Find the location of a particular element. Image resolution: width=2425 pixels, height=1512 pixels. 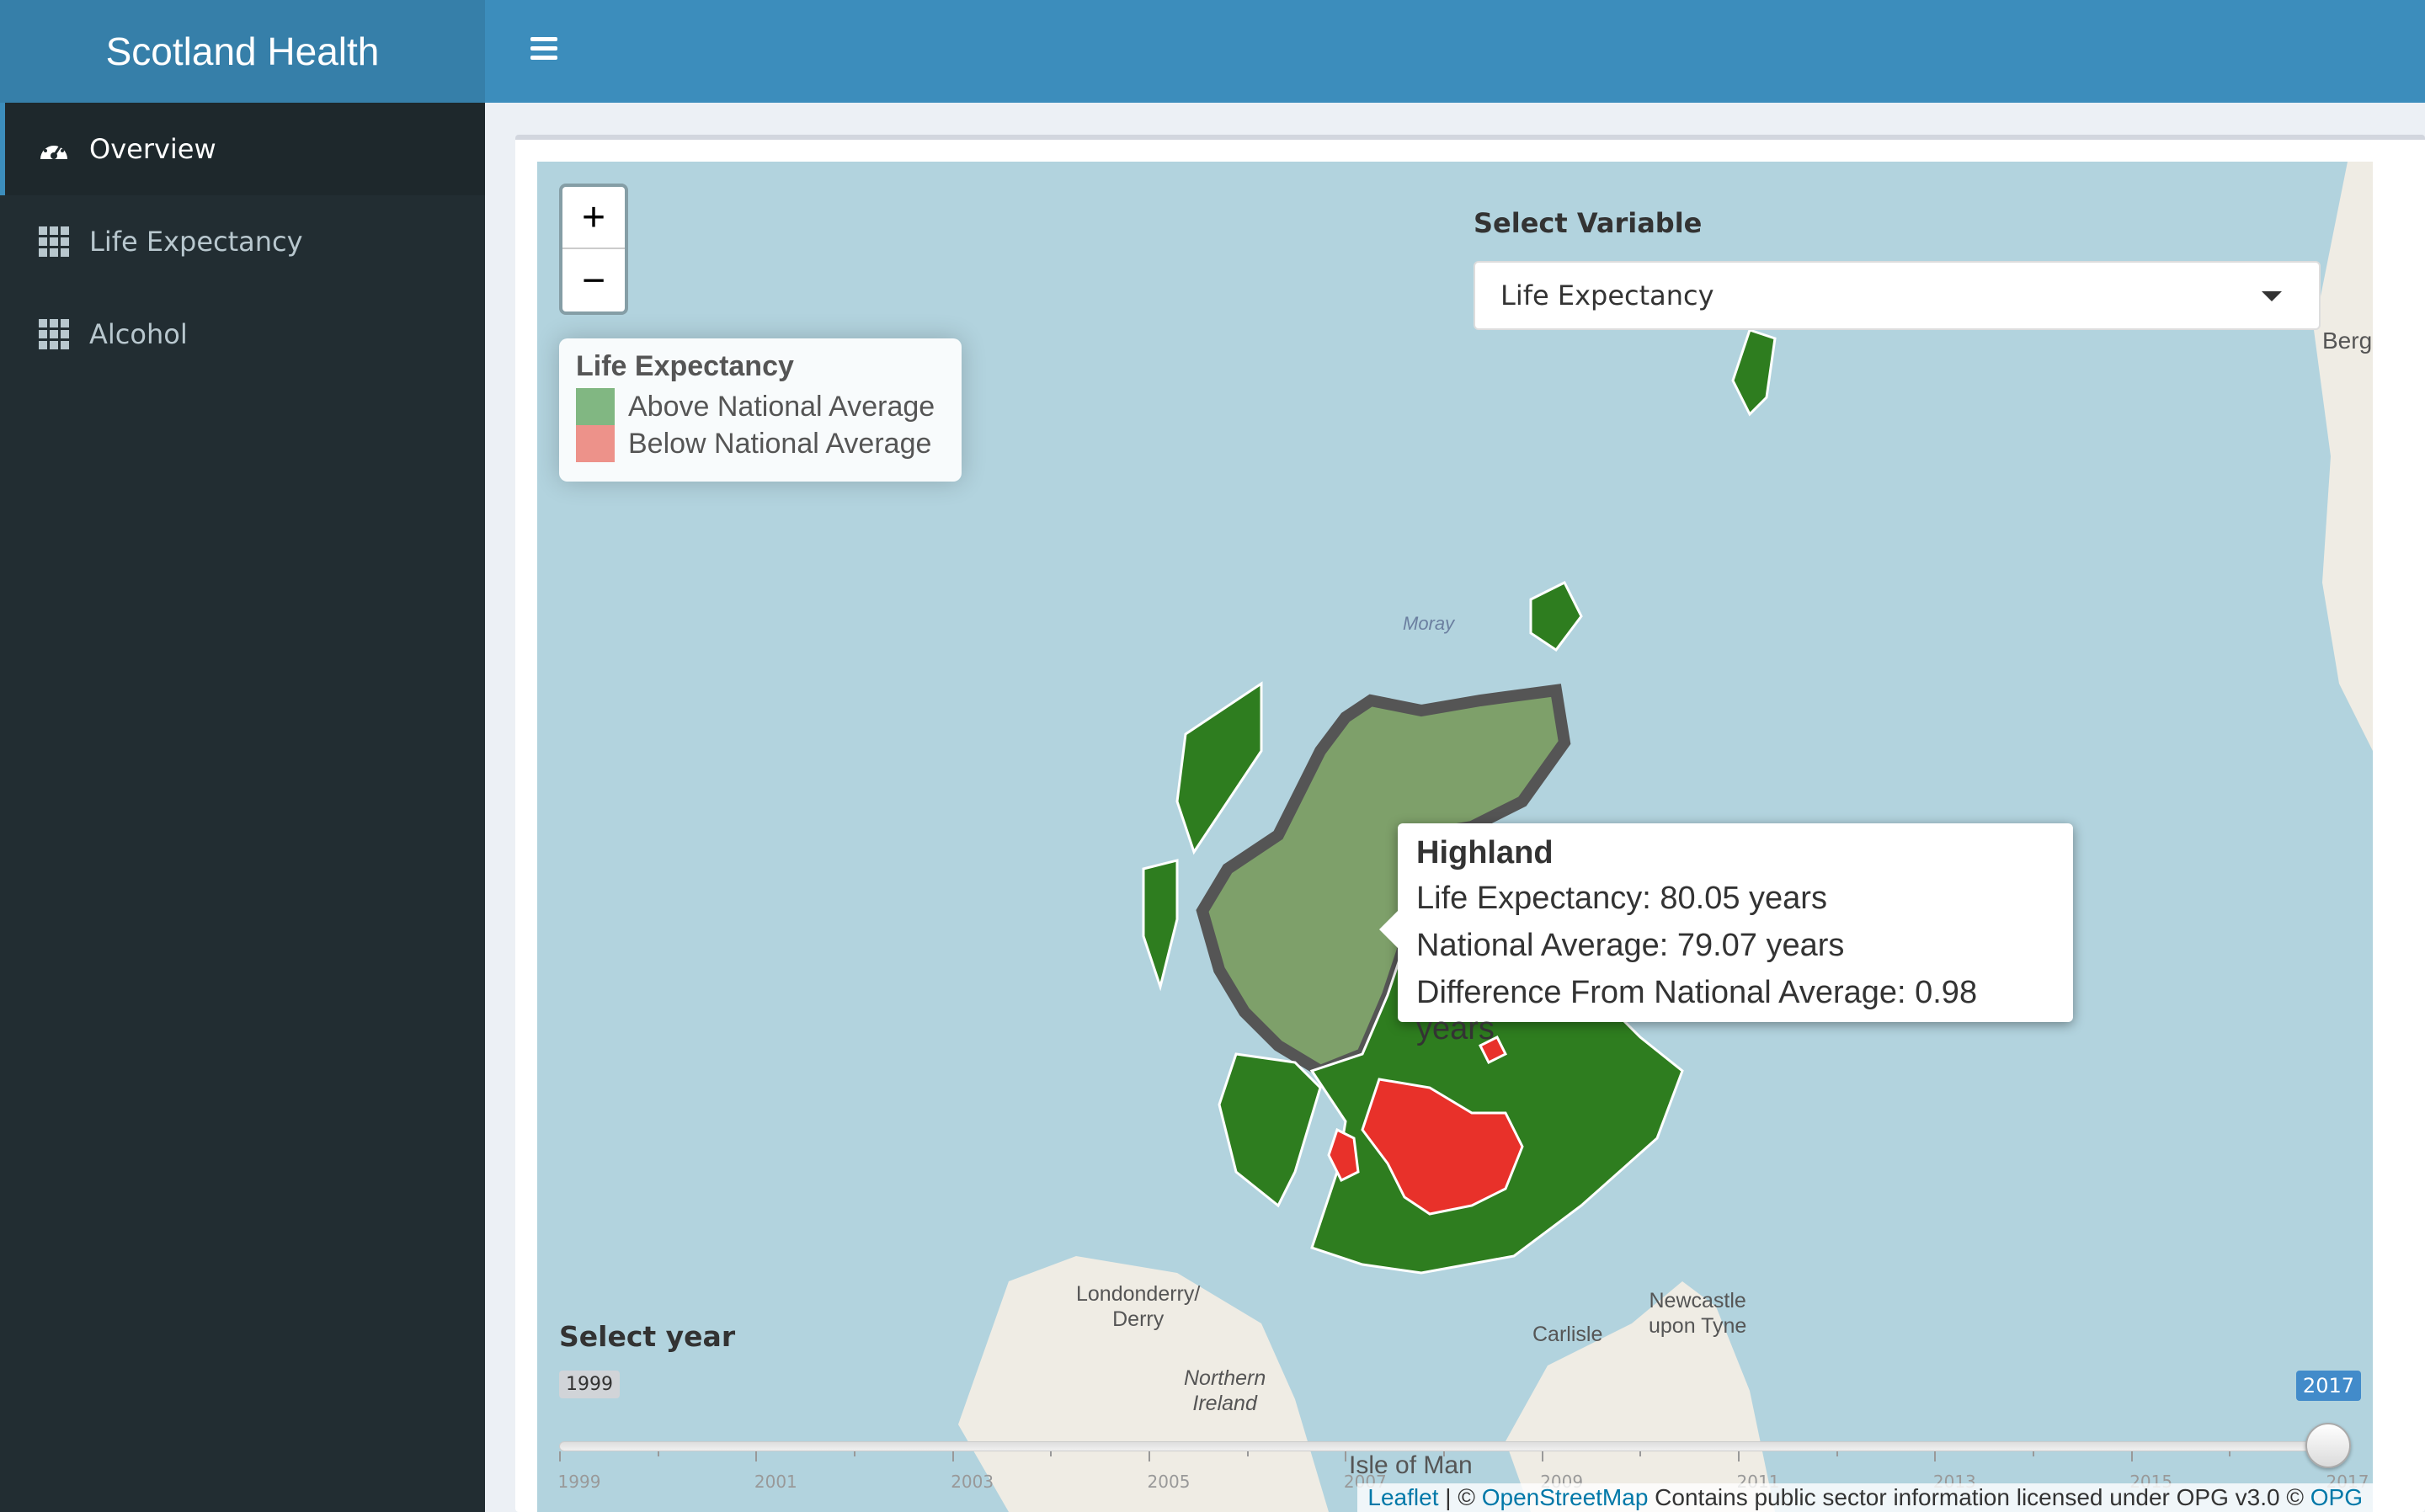

place-label-moray: Moray is located at coordinates (1429, 624).